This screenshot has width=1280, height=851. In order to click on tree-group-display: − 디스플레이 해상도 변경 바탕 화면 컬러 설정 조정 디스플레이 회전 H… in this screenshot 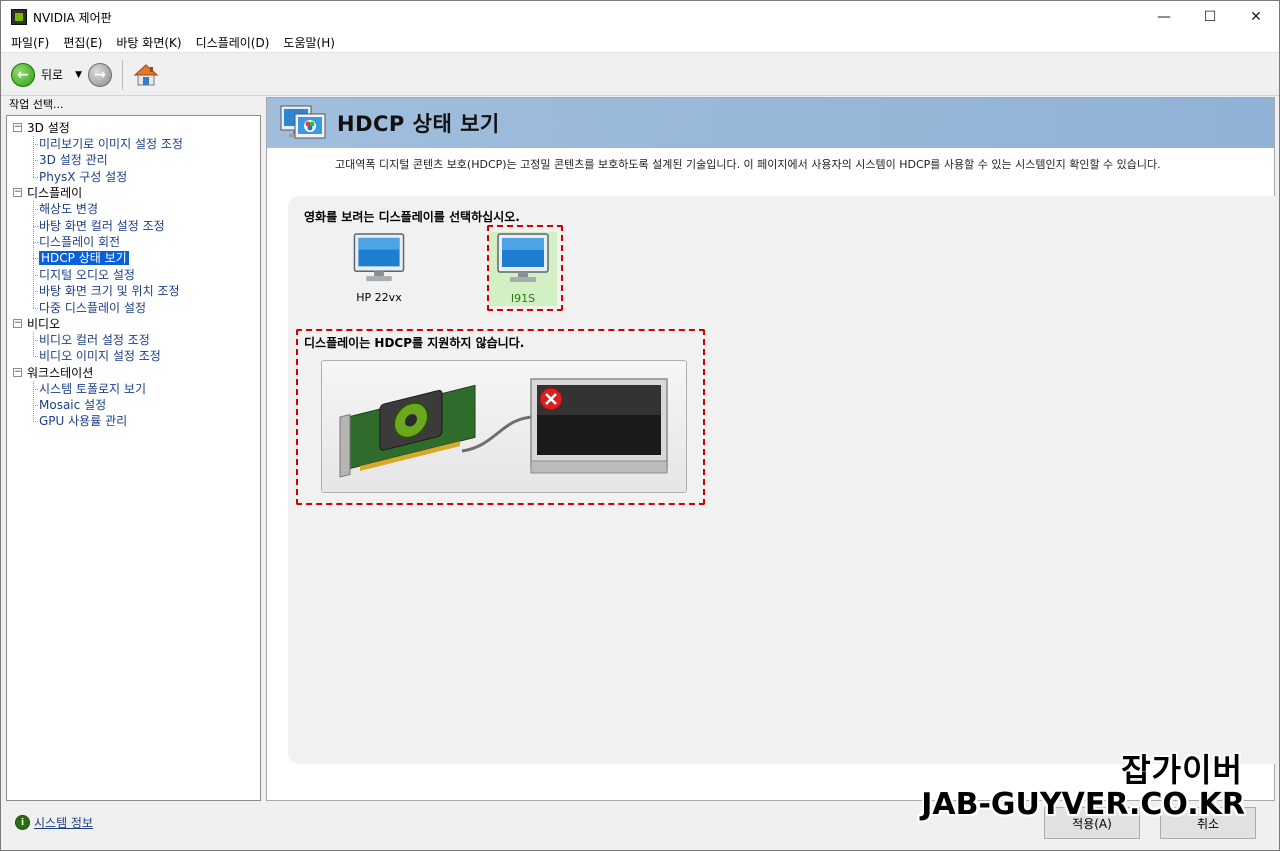, I will do `click(133, 250)`.